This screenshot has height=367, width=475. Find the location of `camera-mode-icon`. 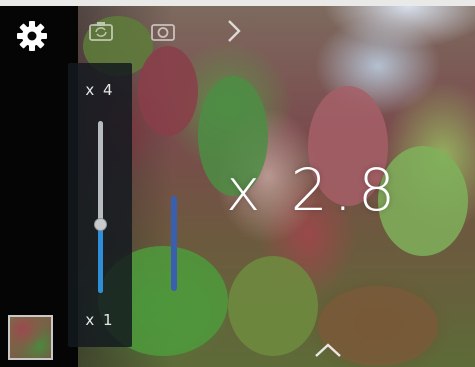

camera-mode-icon is located at coordinates (163, 31).